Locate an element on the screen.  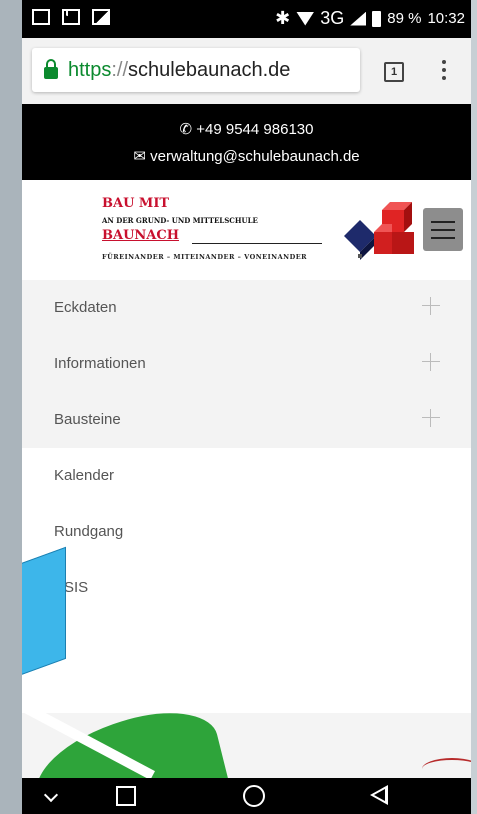
nav-item-kalender: Kalender is located at coordinates (246, 476).